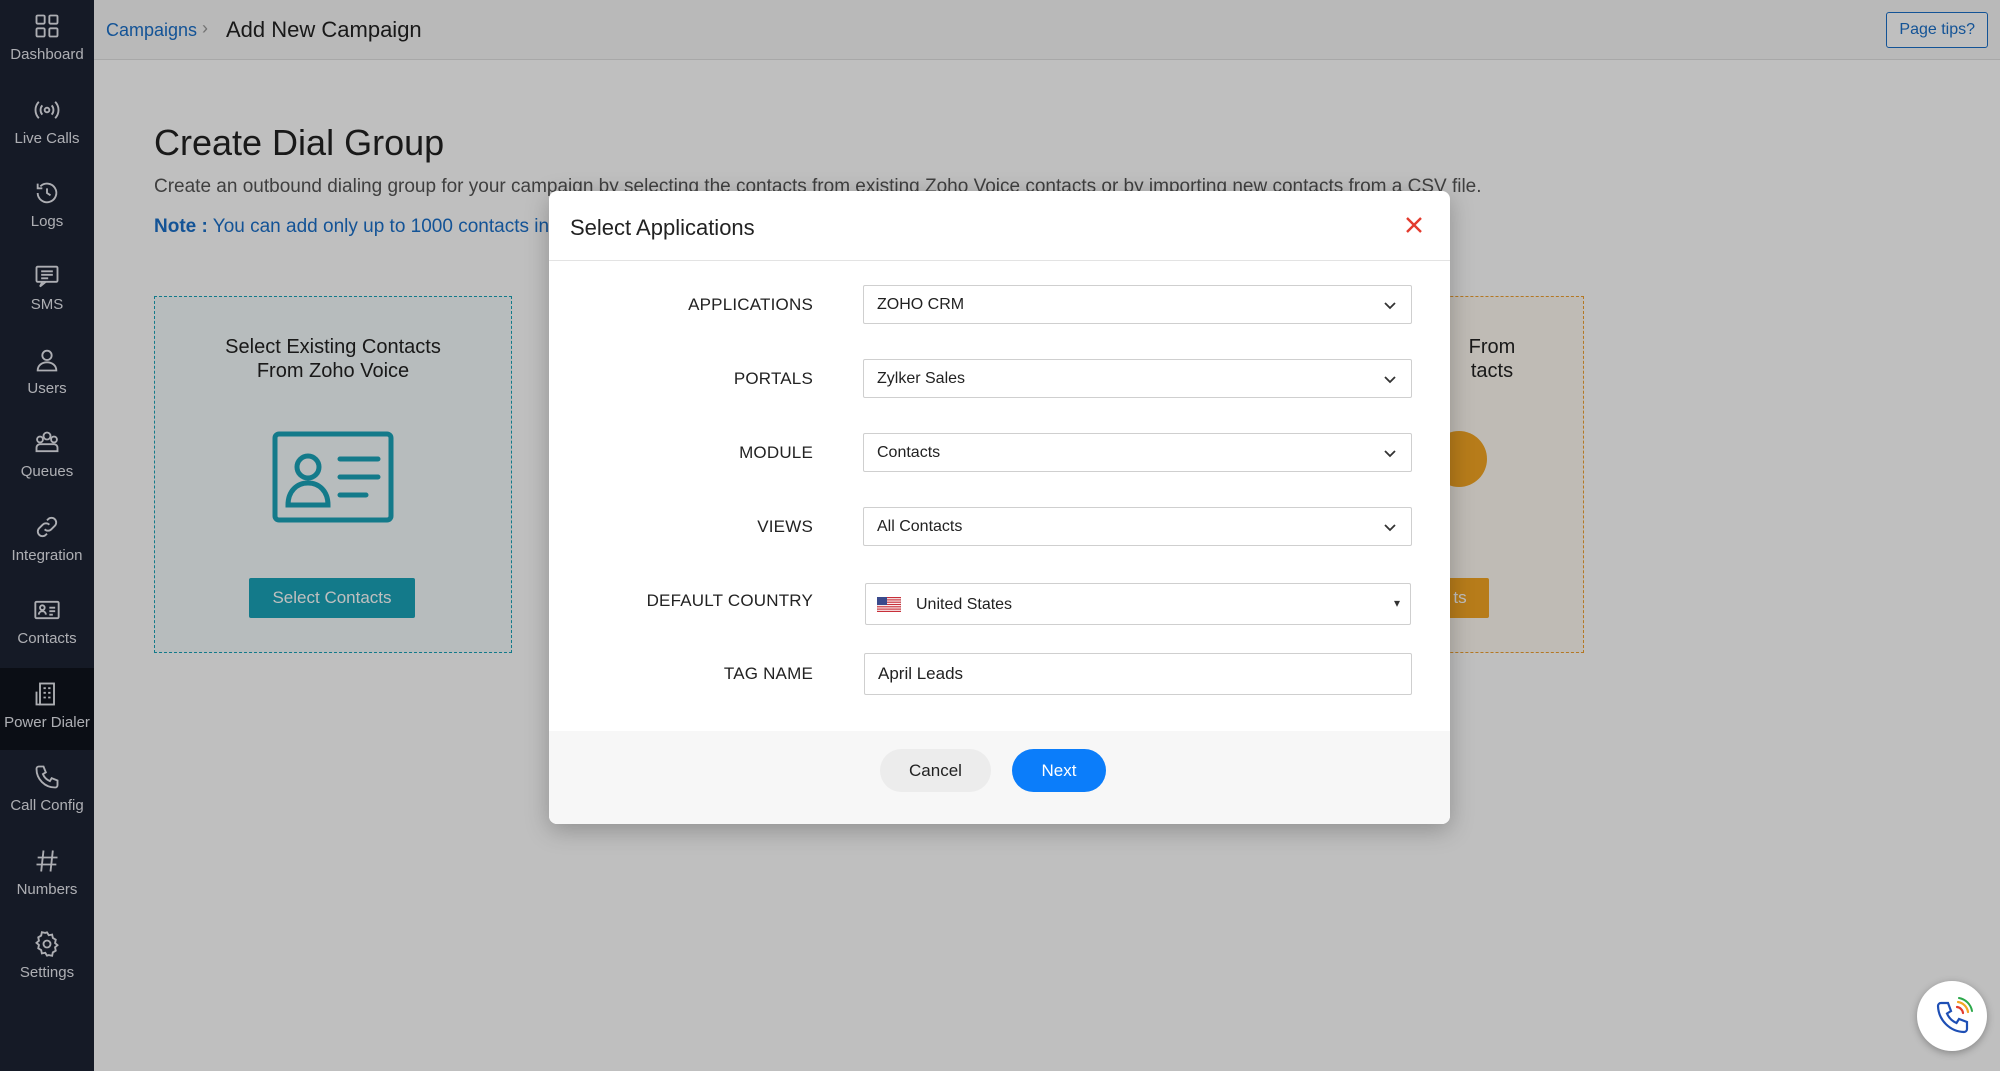 This screenshot has height=1071, width=2000. I want to click on default-country-label: DEFAULT COUNTRY, so click(729, 600).